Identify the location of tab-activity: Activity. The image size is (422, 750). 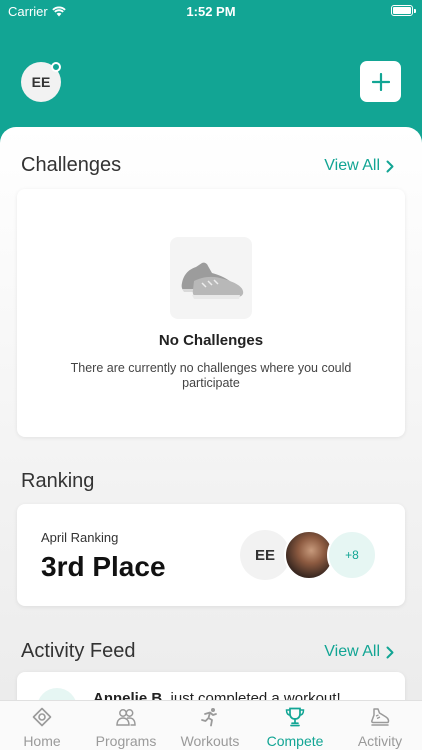
(380, 725).